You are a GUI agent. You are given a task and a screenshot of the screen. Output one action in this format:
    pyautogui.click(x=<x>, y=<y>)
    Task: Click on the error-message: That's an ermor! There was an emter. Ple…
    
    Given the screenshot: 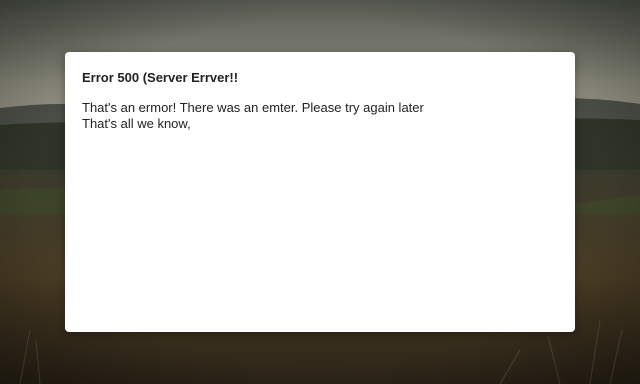 What is the action you would take?
    pyautogui.click(x=320, y=116)
    